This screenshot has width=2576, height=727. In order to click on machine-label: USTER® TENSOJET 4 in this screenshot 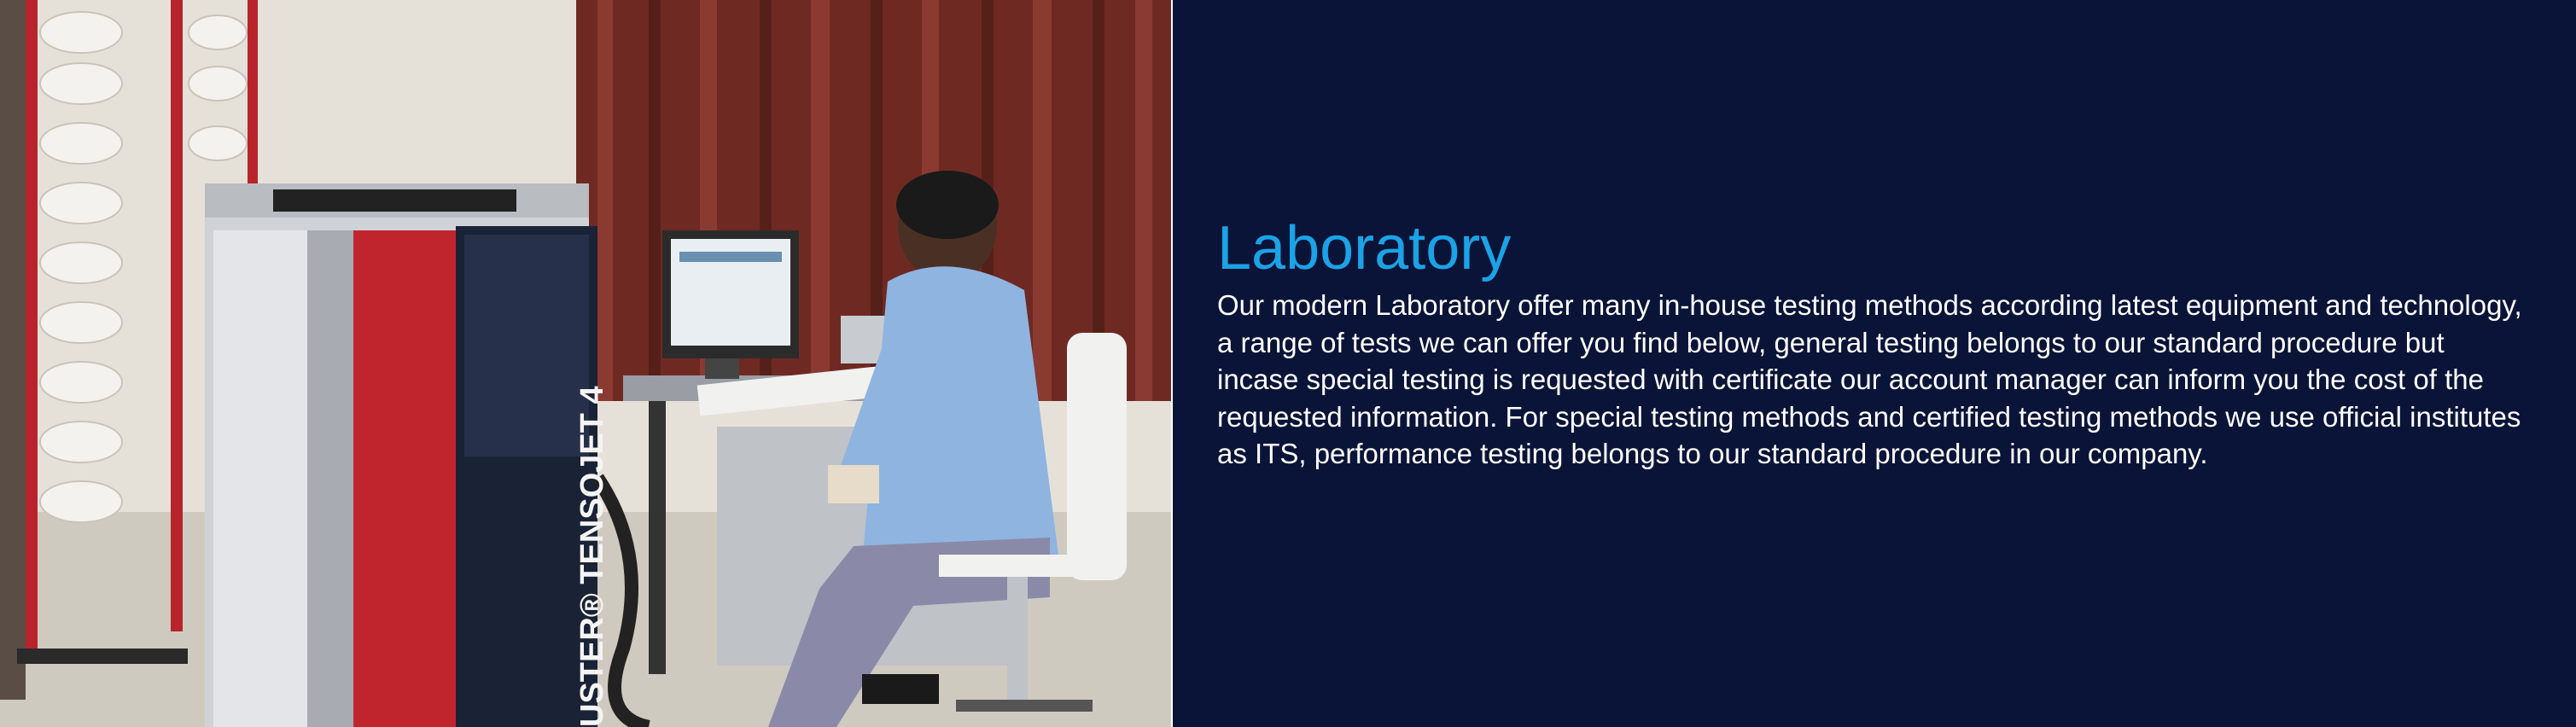, I will do `click(592, 557)`.